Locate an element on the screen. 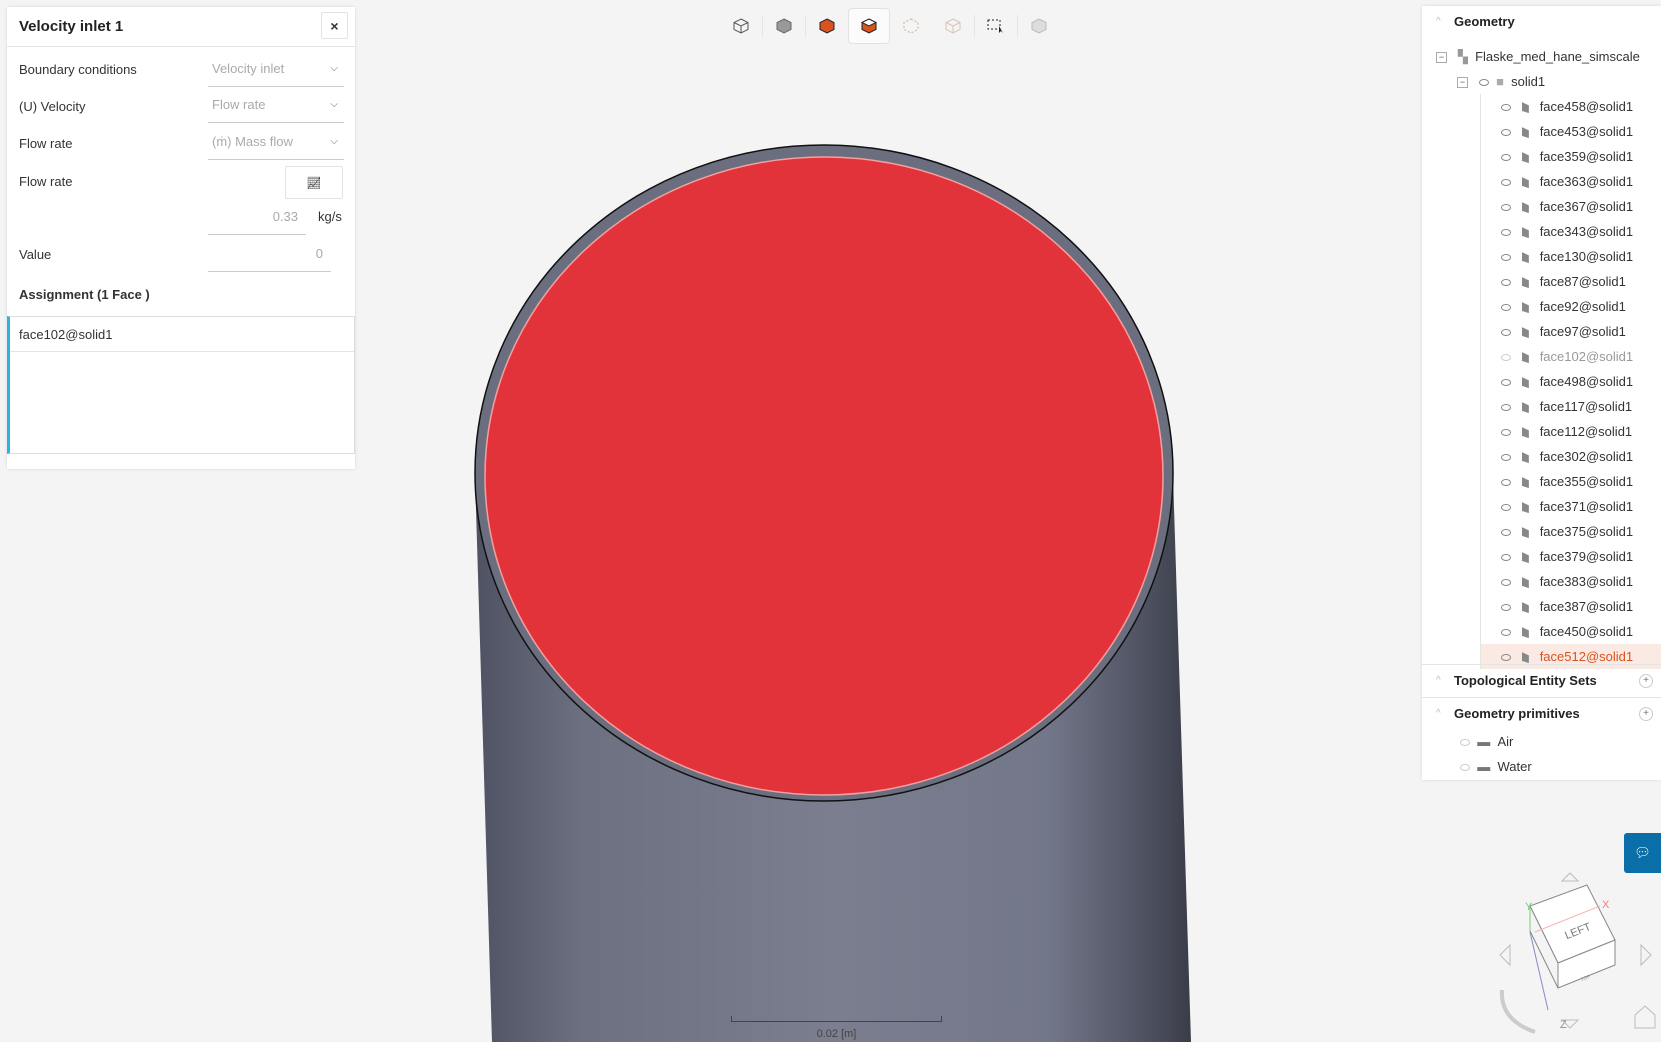  tree-face-item: face453@solid1 is located at coordinates (1570, 131).